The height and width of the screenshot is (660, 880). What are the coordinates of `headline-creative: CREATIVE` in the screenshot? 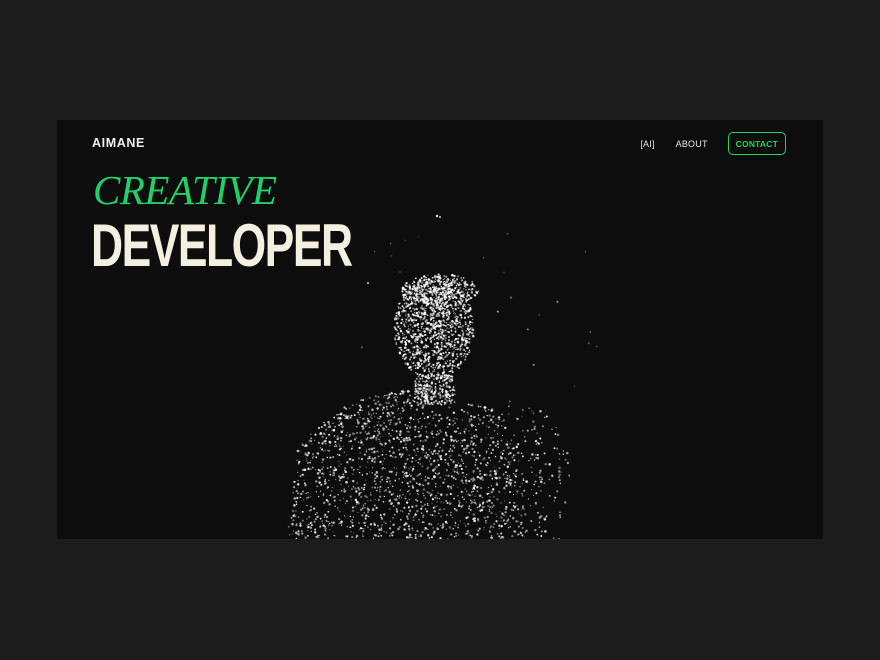 It's located at (185, 190).